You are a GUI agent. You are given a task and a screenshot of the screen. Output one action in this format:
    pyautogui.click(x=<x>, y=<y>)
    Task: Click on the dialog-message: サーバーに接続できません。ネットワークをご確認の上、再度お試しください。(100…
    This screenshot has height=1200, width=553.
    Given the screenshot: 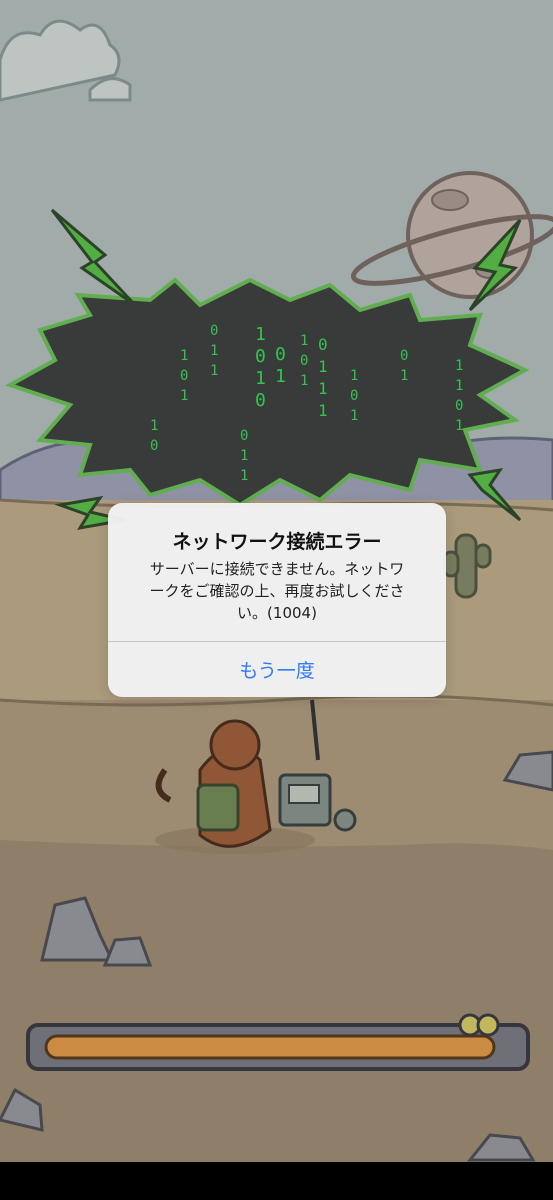 What is the action you would take?
    pyautogui.click(x=277, y=591)
    